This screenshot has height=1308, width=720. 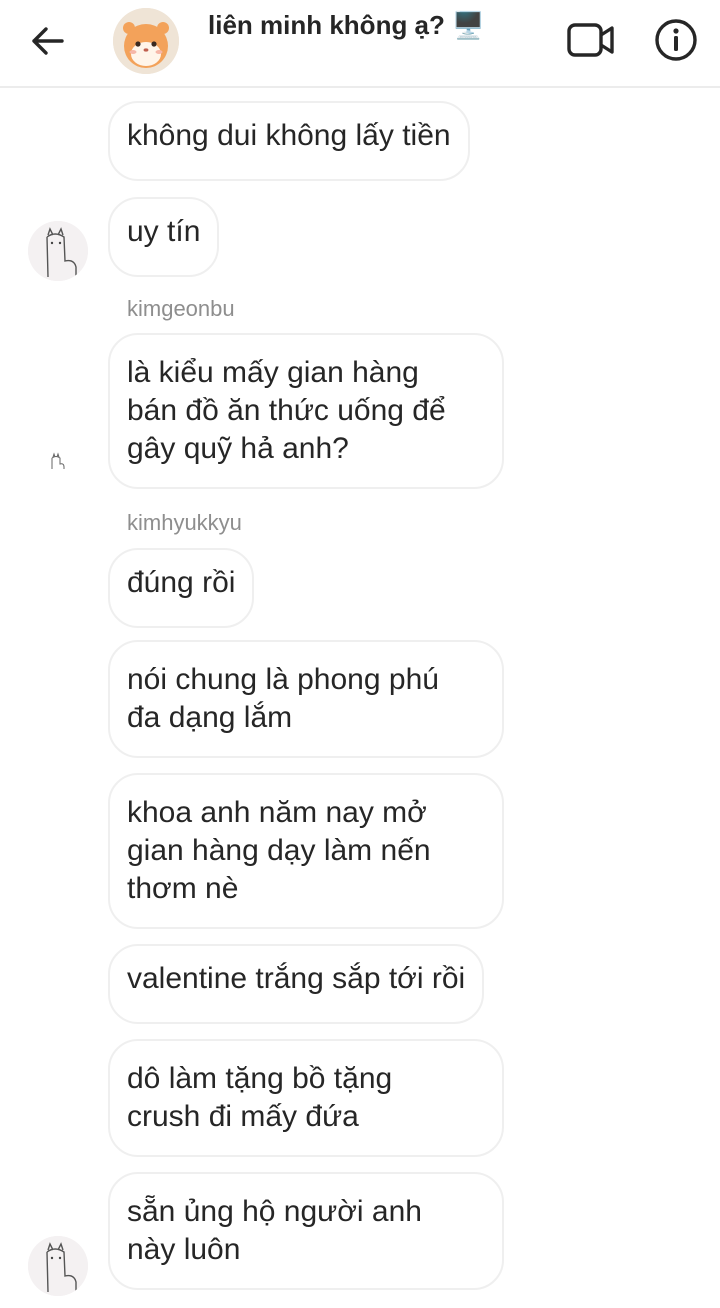 What do you see at coordinates (306, 1231) in the screenshot?
I see `message-bubble: sẵn ủng hộ người anh này luôn` at bounding box center [306, 1231].